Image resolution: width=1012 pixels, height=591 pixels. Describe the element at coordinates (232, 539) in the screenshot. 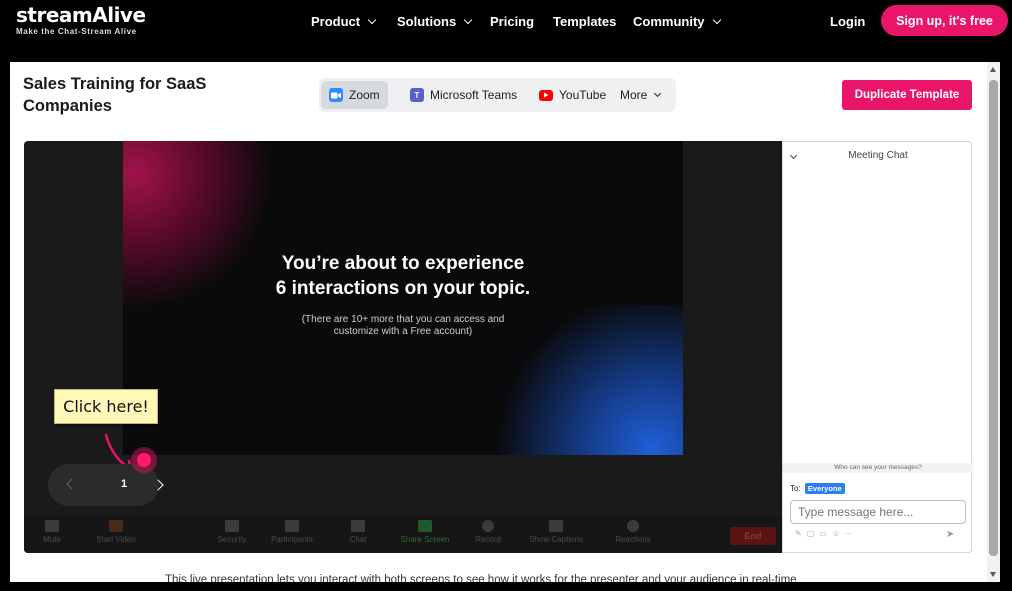

I see `security-label: Security` at that location.